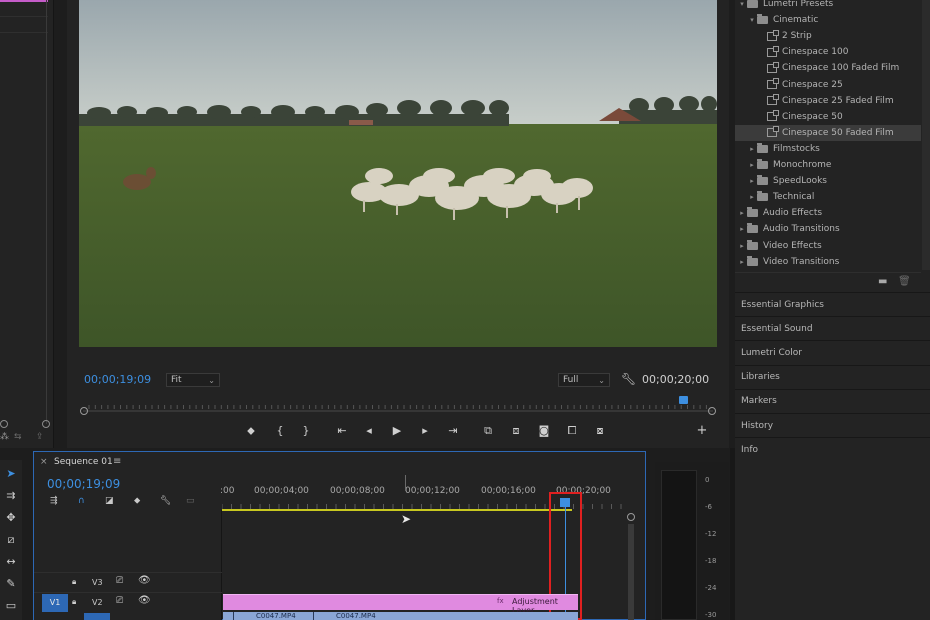  I want to click on pen-tool-icon: ✎, so click(11, 584).